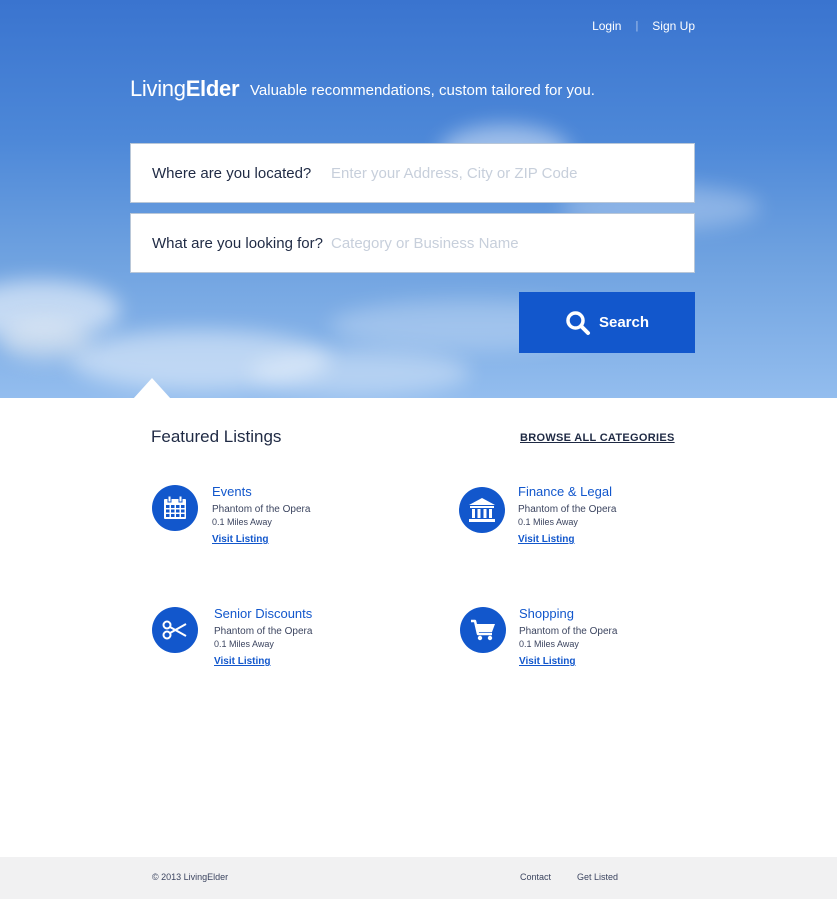 This screenshot has width=837, height=899. What do you see at coordinates (597, 877) in the screenshot?
I see `get-listed-link: Get Listed` at bounding box center [597, 877].